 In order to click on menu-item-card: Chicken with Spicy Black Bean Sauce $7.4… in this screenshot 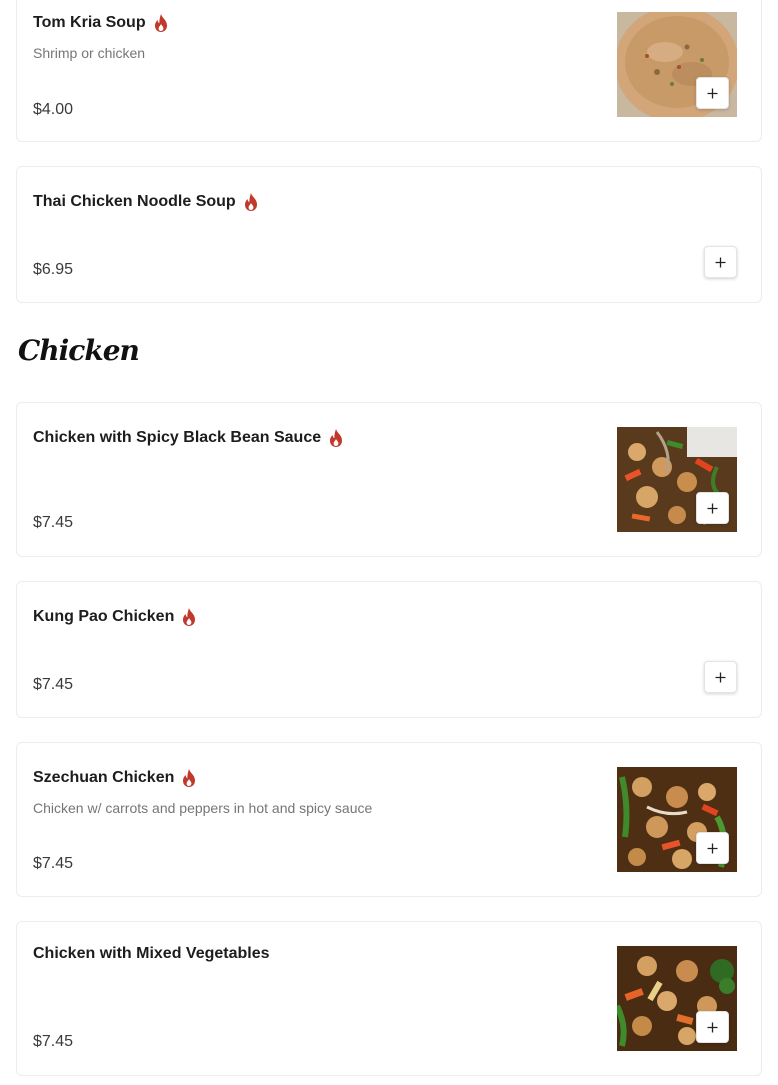, I will do `click(389, 479)`.